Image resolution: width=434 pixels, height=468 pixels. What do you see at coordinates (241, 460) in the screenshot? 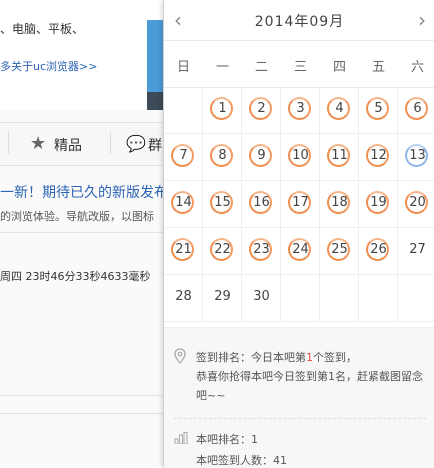
I see `bar-signin-count: 本吧签到人数：41` at bounding box center [241, 460].